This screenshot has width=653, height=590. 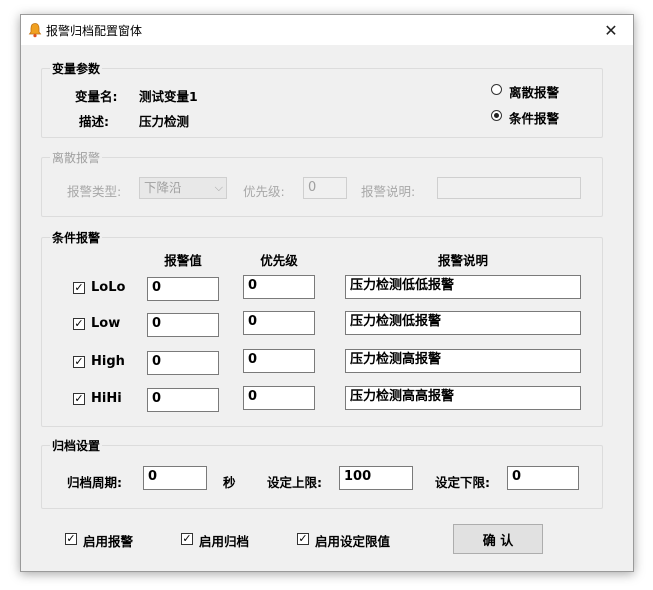 What do you see at coordinates (327, 30) in the screenshot?
I see `title-bar: 报警归档配置窗体 ✕` at bounding box center [327, 30].